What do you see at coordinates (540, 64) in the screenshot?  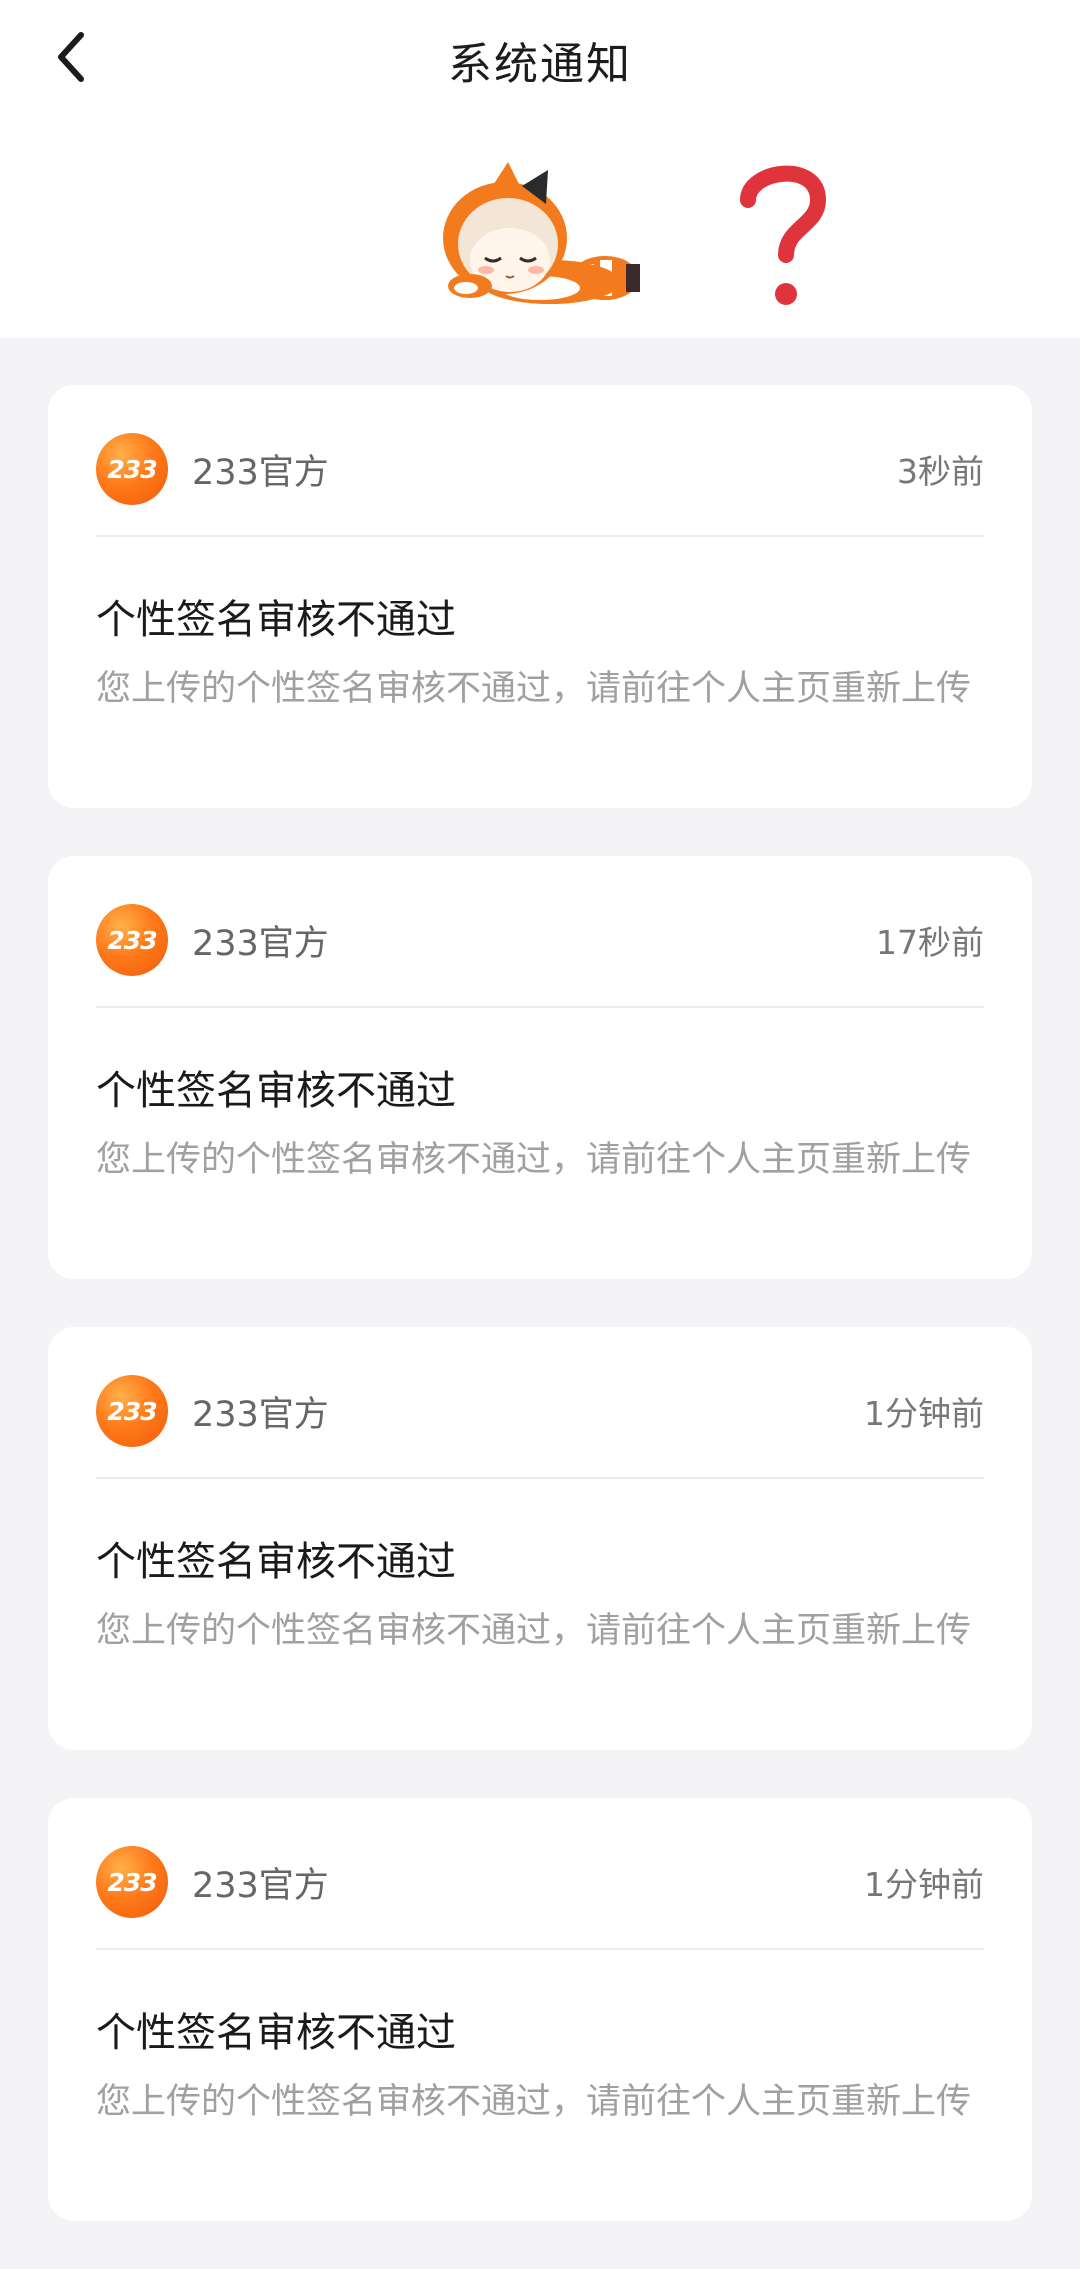 I see `page-title: 系统通知` at bounding box center [540, 64].